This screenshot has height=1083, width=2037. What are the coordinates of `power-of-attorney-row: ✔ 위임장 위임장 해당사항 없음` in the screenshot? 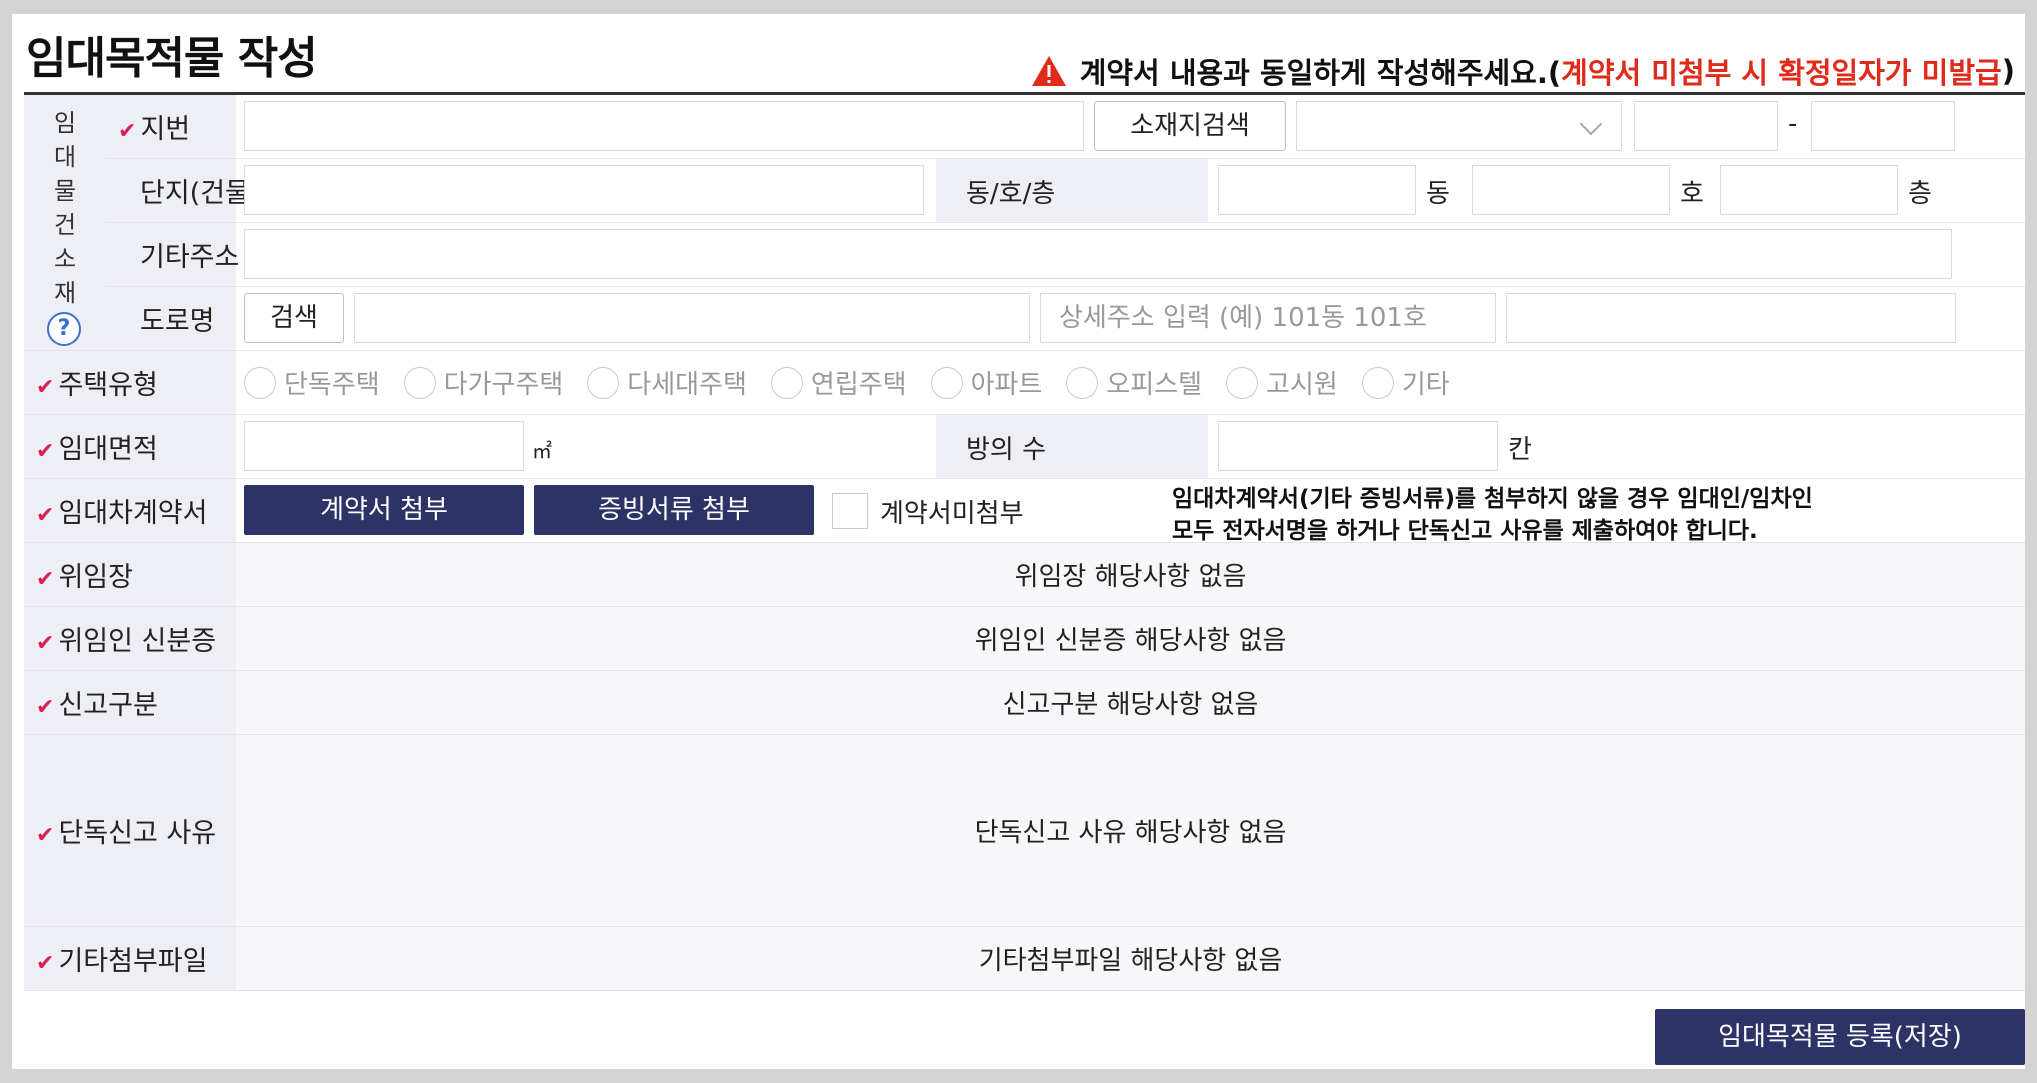 It's located at (1024, 574).